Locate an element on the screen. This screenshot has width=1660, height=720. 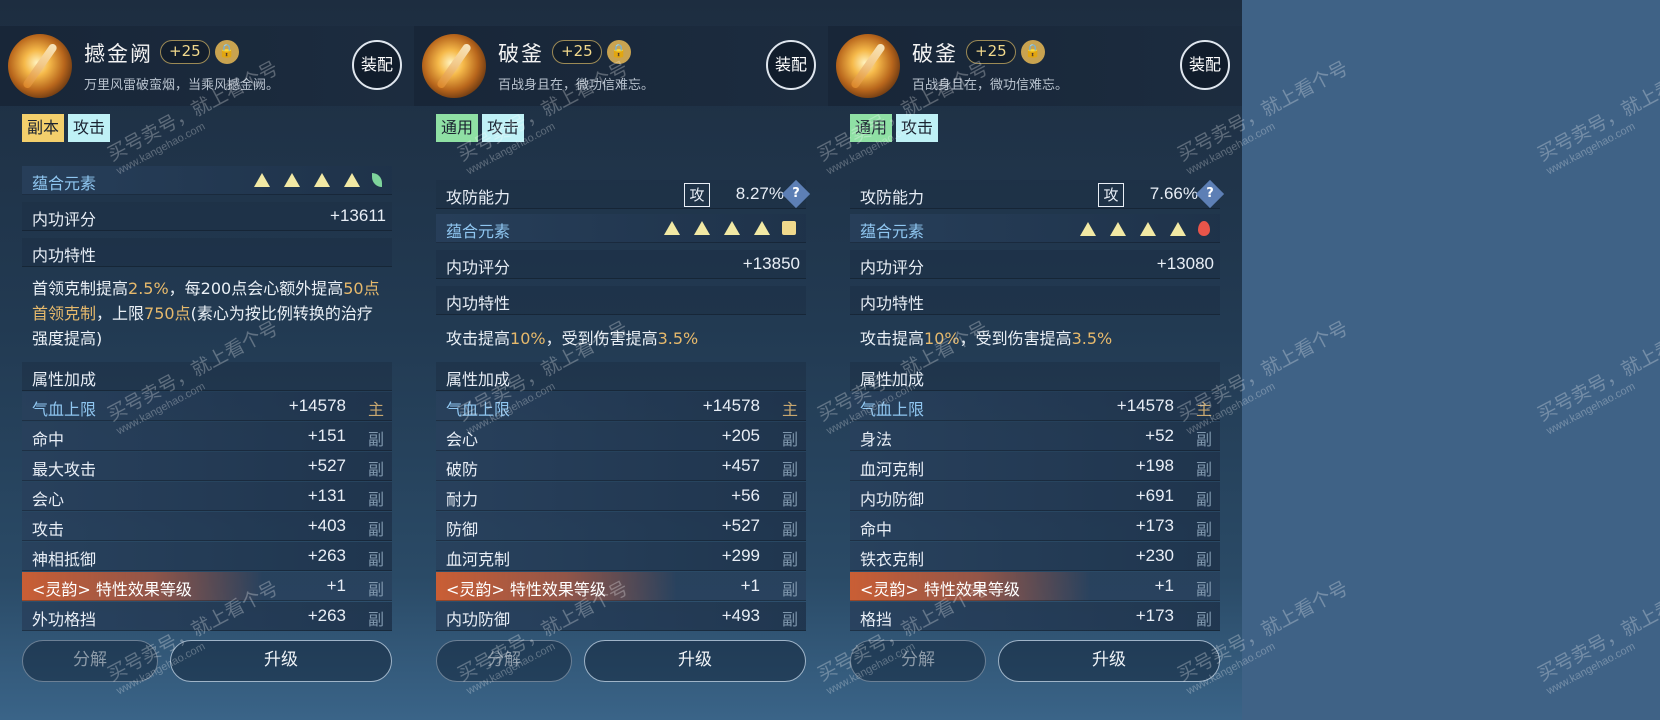
trait-text: 首领克制提高 is located at coordinates (80, 288).